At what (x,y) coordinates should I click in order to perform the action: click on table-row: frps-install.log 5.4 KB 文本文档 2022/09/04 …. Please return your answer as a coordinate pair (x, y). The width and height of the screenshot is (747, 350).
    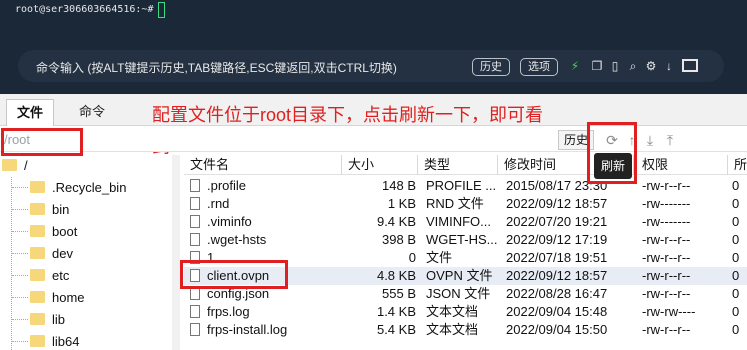
    Looking at the image, I should click on (465, 330).